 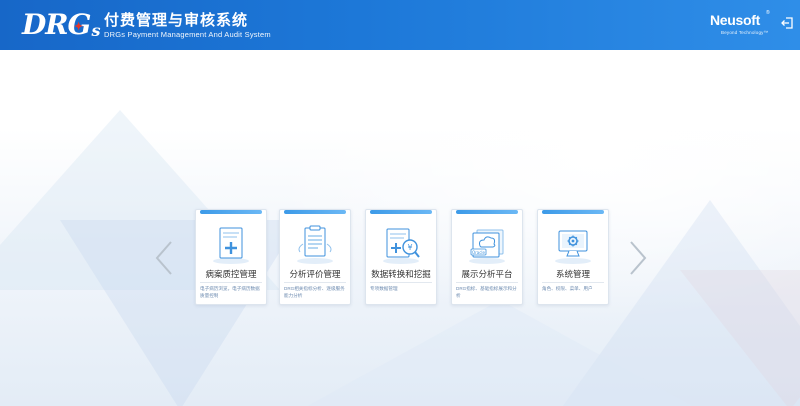 What do you see at coordinates (572, 274) in the screenshot?
I see `module-name: 系统管理` at bounding box center [572, 274].